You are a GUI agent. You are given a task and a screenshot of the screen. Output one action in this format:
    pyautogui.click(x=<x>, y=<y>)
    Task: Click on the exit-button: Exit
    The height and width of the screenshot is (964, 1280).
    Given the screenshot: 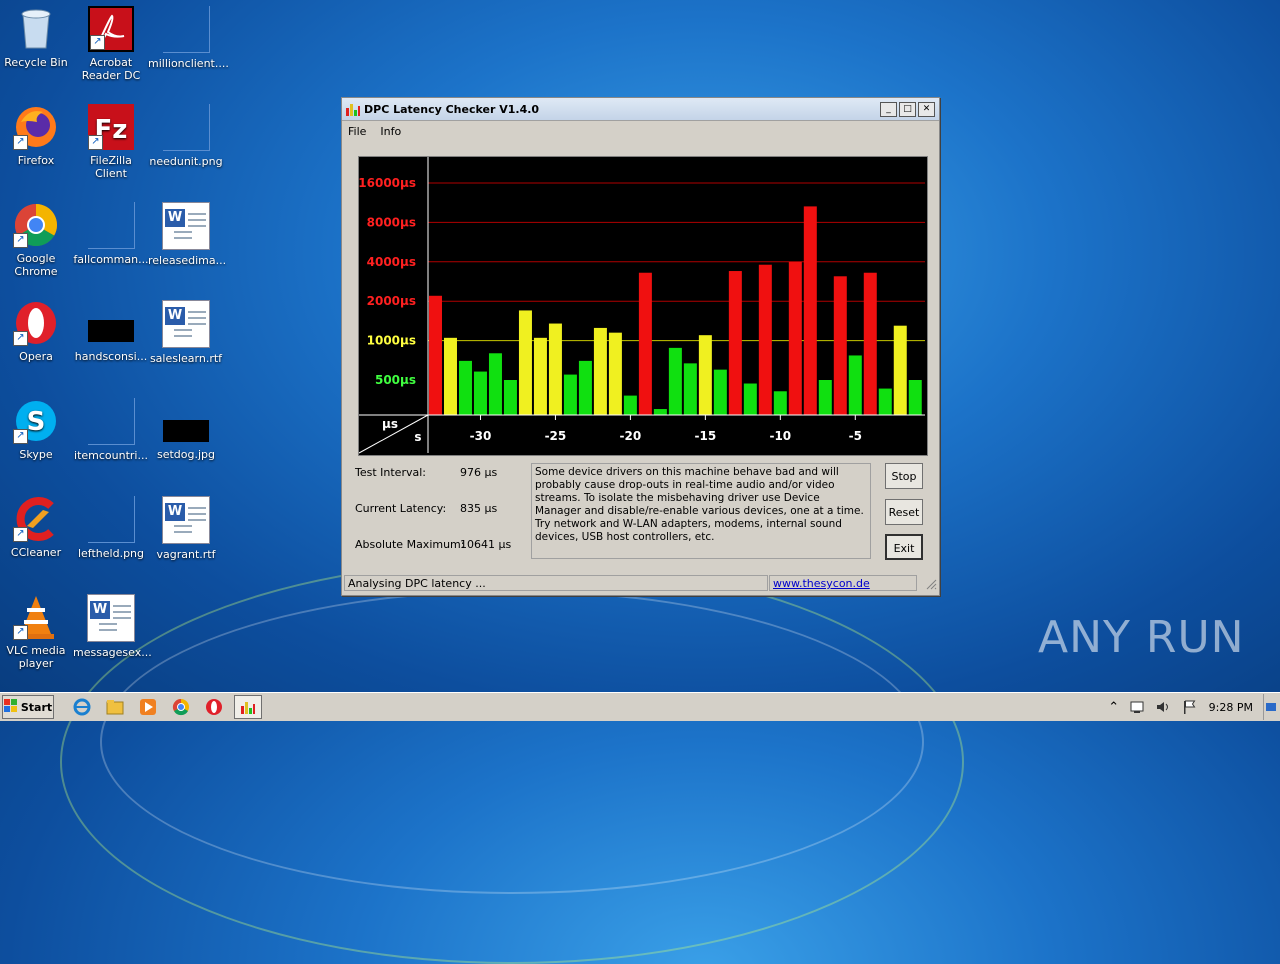 What is the action you would take?
    pyautogui.click(x=904, y=547)
    